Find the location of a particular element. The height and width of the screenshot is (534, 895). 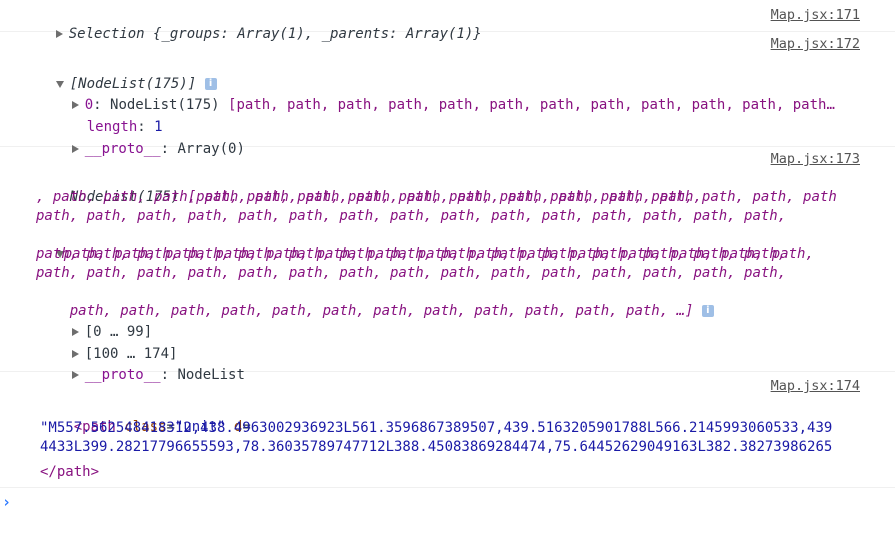

prompt-chevron-icon: › is located at coordinates (7, 502).